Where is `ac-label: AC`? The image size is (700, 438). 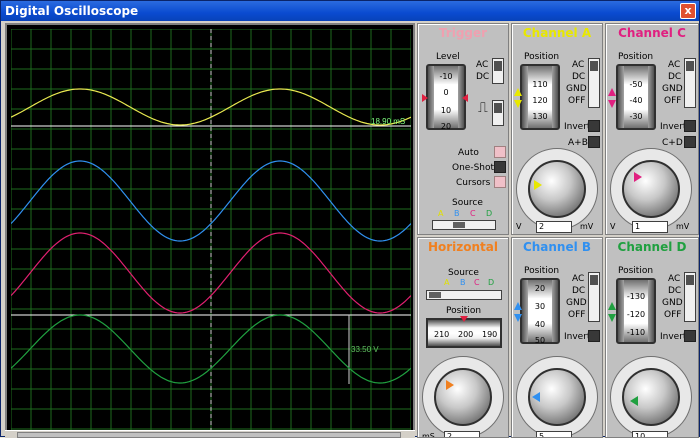 ac-label: AC is located at coordinates (482, 65).